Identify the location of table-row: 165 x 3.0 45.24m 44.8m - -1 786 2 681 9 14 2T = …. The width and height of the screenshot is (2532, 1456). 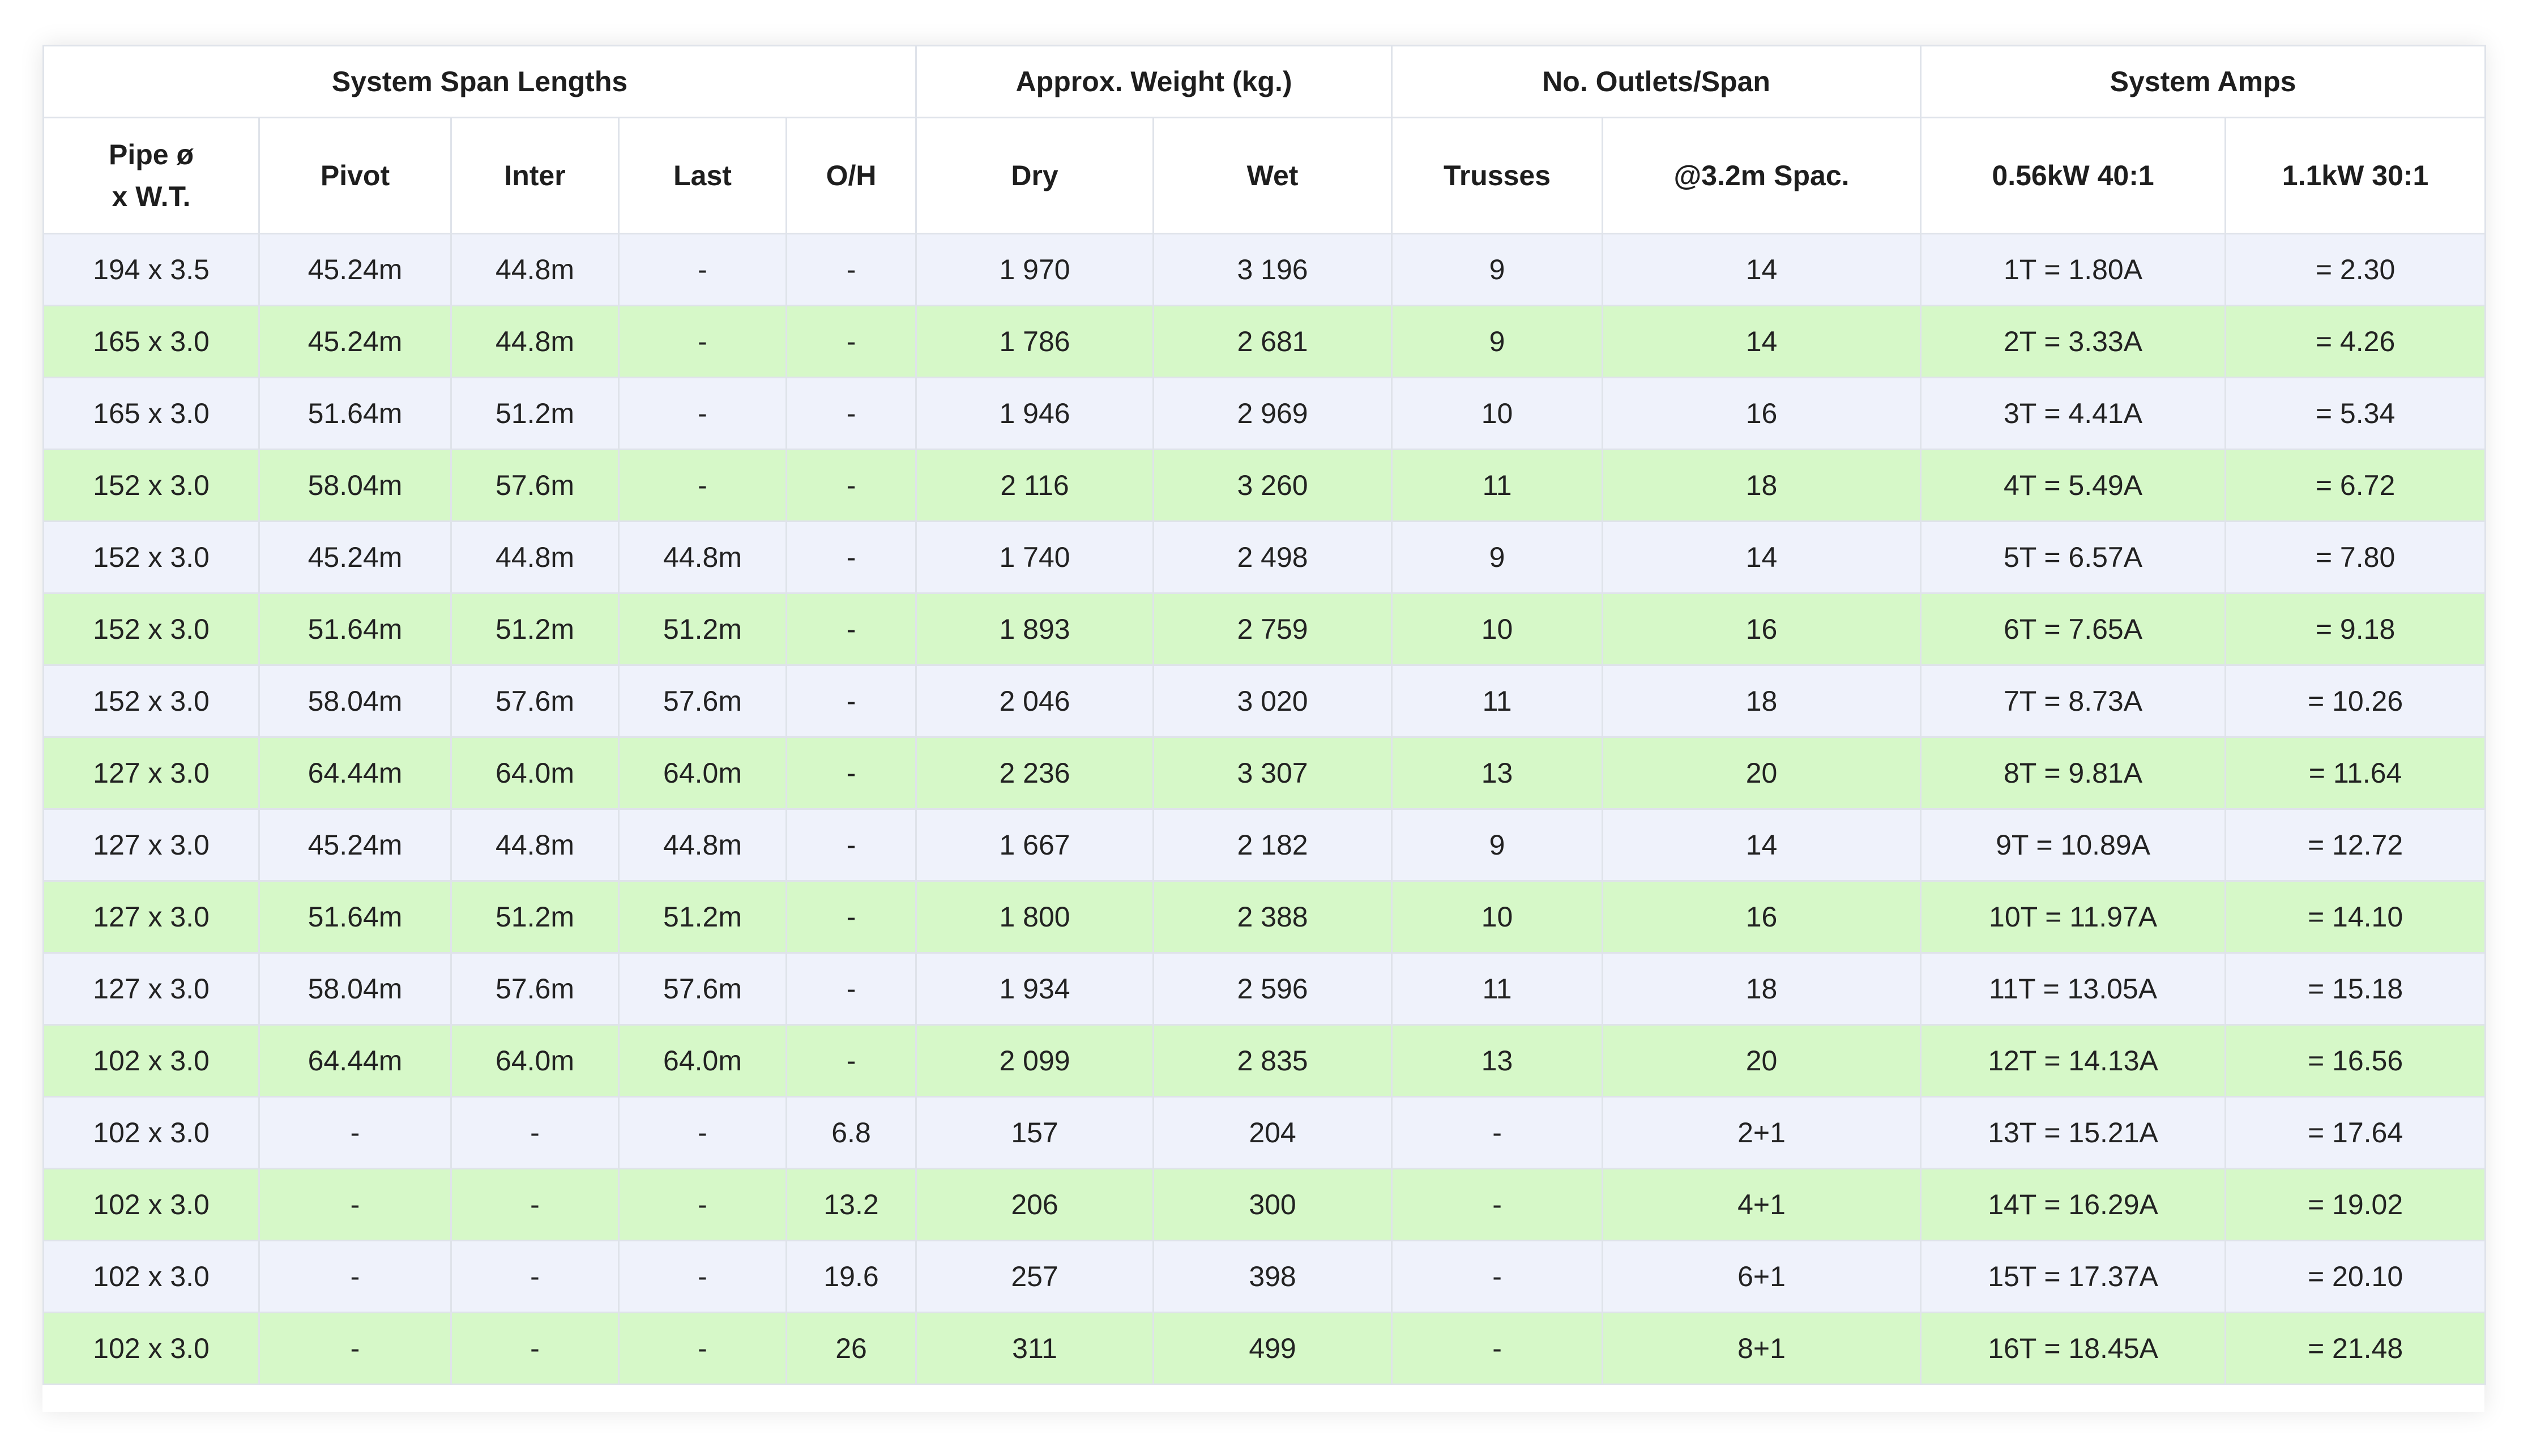
(1264, 341).